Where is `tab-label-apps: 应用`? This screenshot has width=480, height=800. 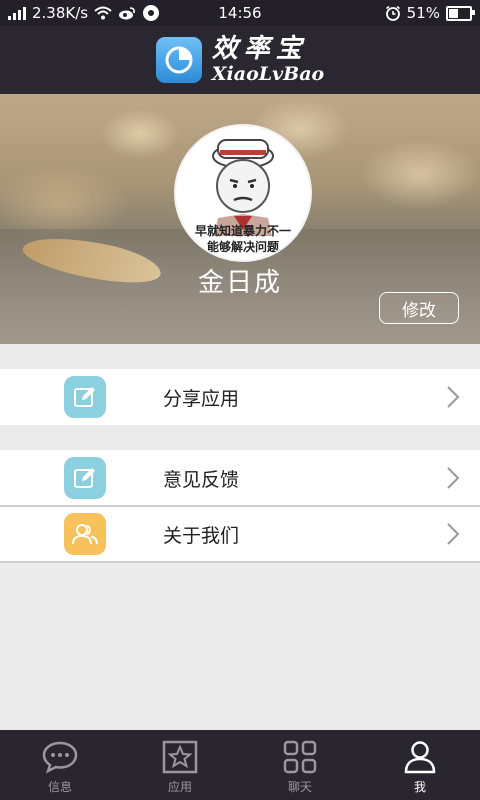
tab-label-apps: 应用 is located at coordinates (179, 787).